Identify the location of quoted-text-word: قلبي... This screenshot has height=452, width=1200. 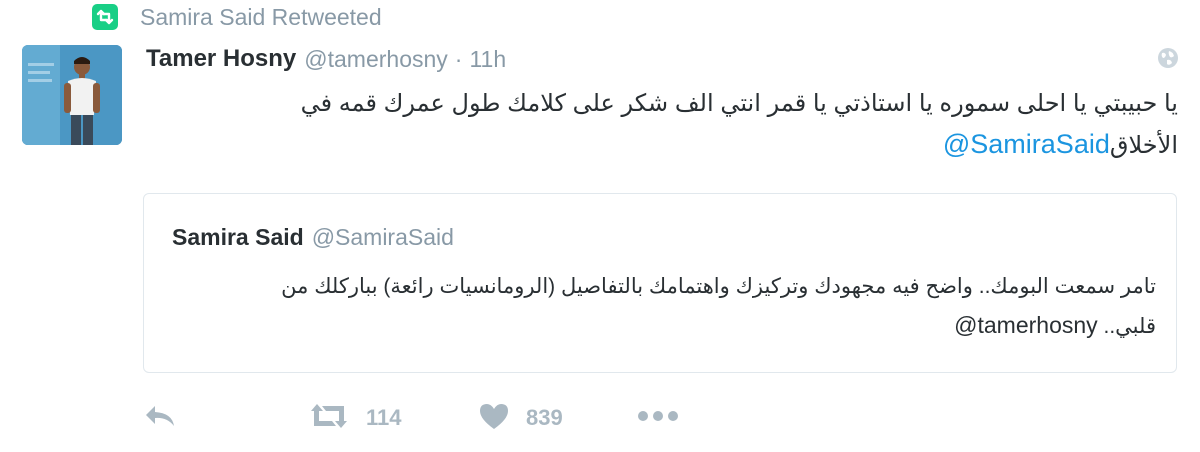
(1130, 326).